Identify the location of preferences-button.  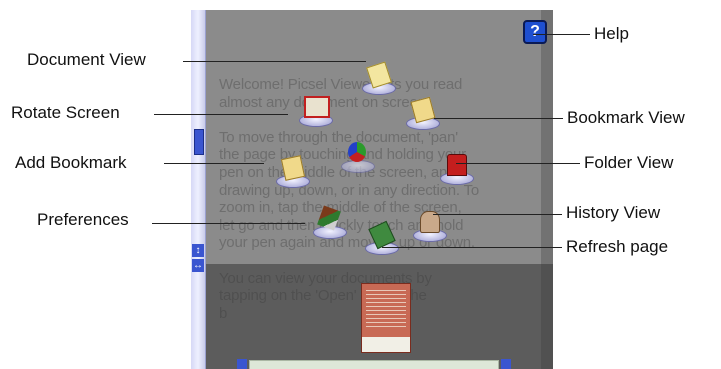
(329, 222).